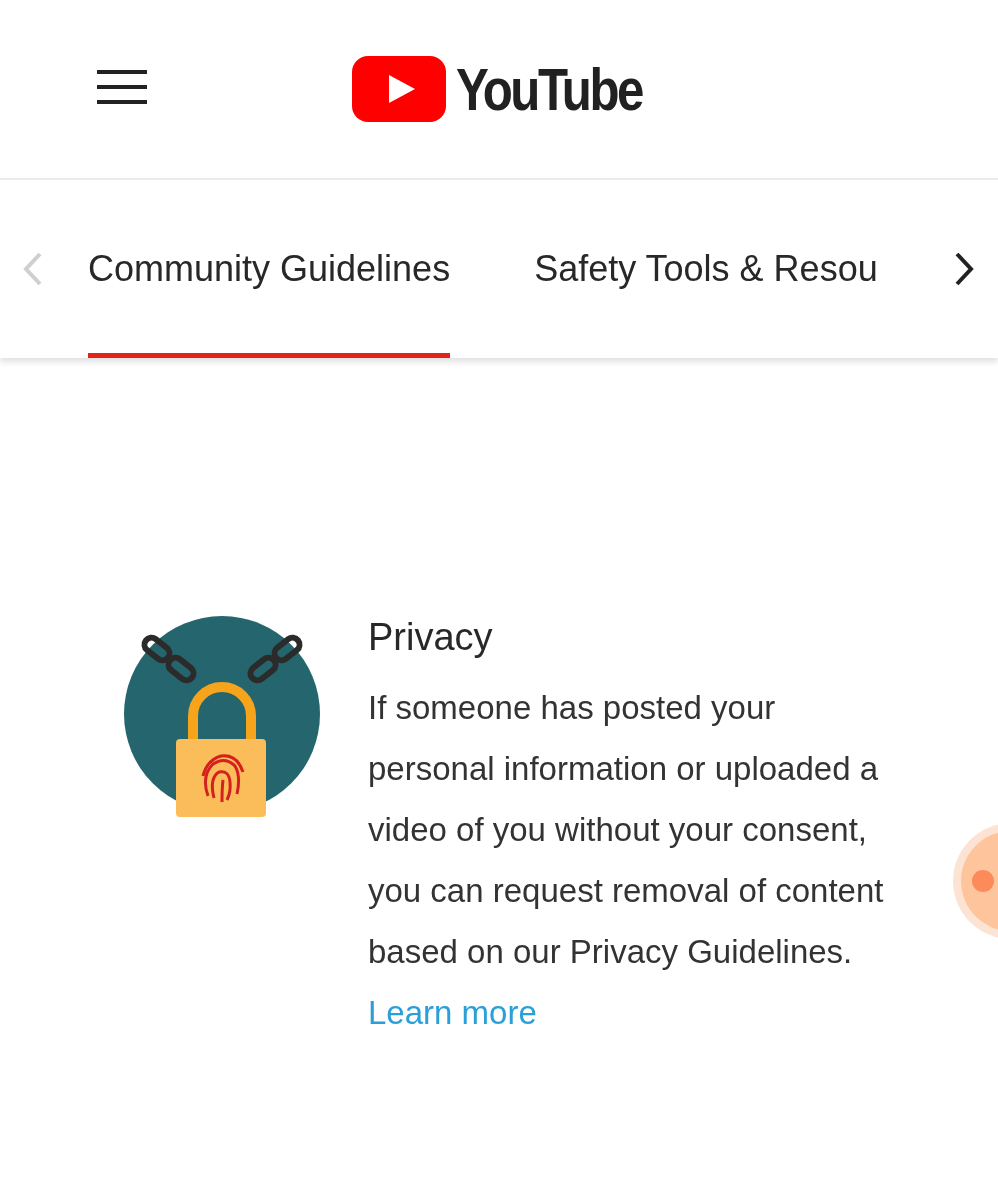 Image resolution: width=998 pixels, height=1200 pixels. What do you see at coordinates (431, 637) in the screenshot?
I see `section-title: Privacy` at bounding box center [431, 637].